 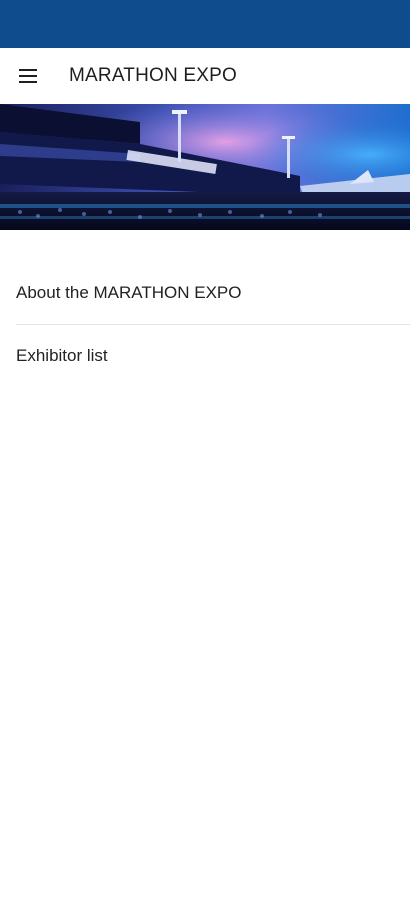 I want to click on list-item-exhibitor-list: Exhibitor list, so click(x=205, y=356).